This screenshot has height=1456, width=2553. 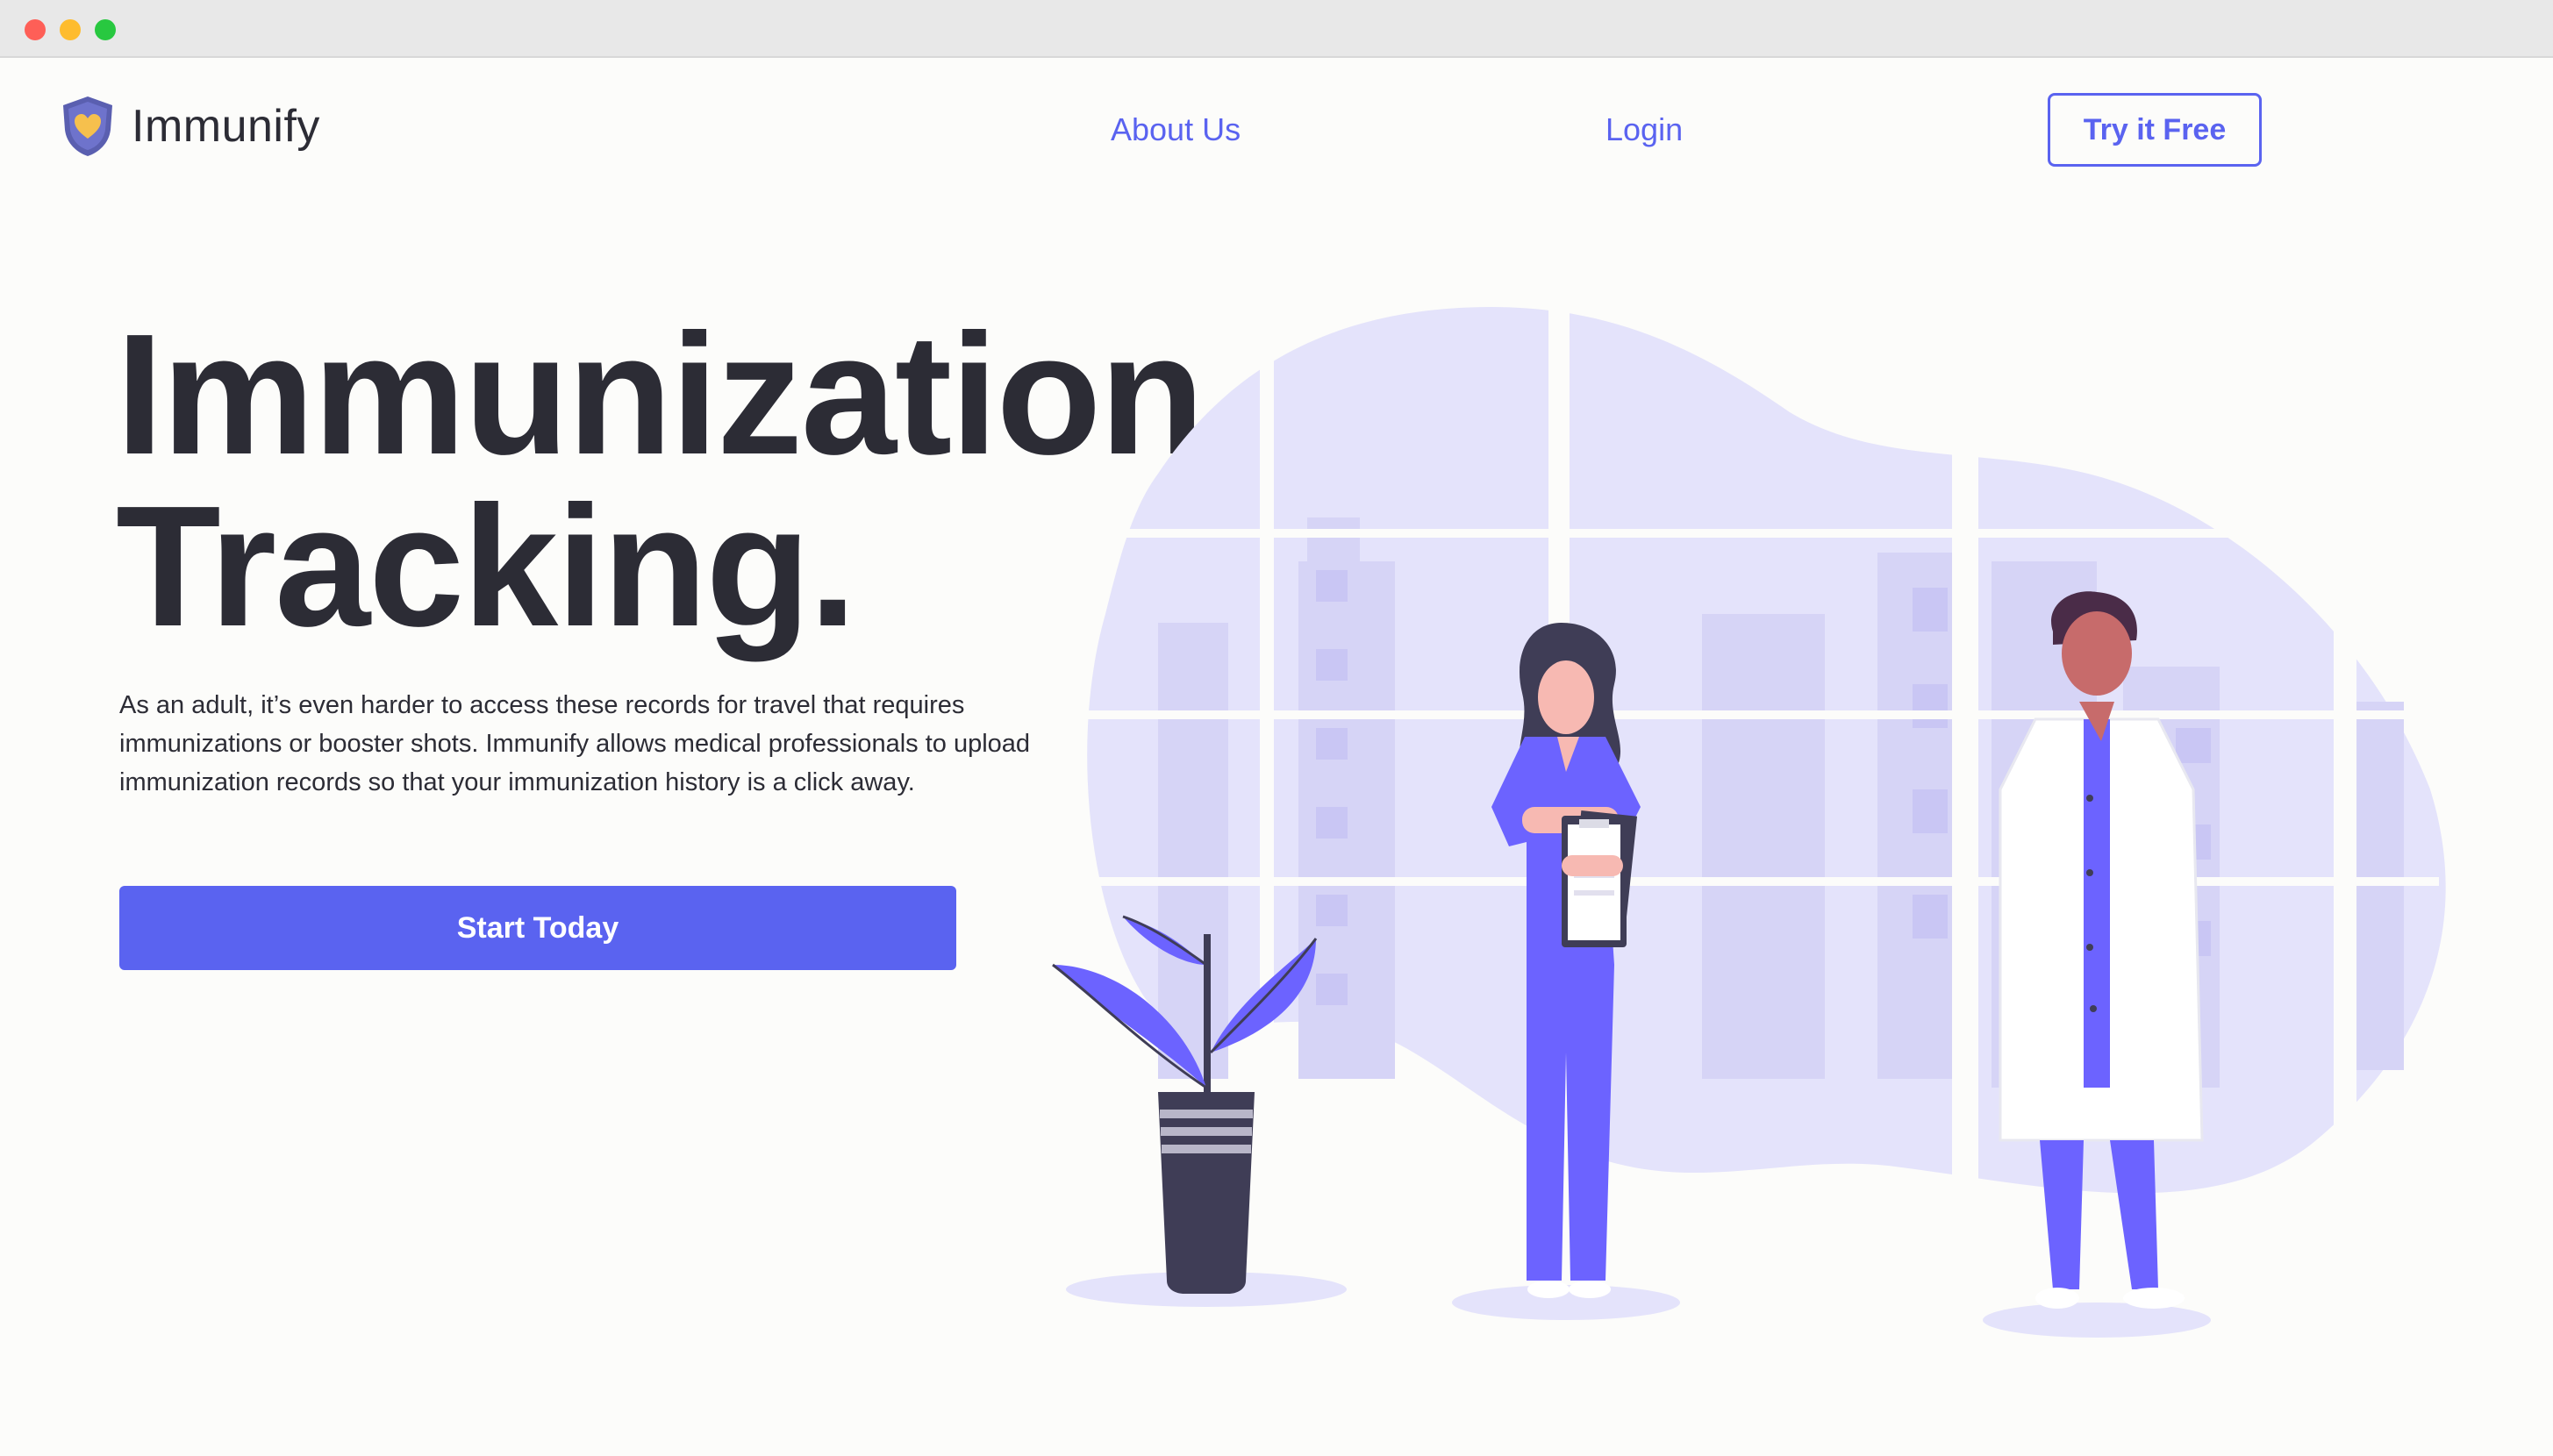 What do you see at coordinates (1176, 130) in the screenshot?
I see `nav-about-us-link: About Us` at bounding box center [1176, 130].